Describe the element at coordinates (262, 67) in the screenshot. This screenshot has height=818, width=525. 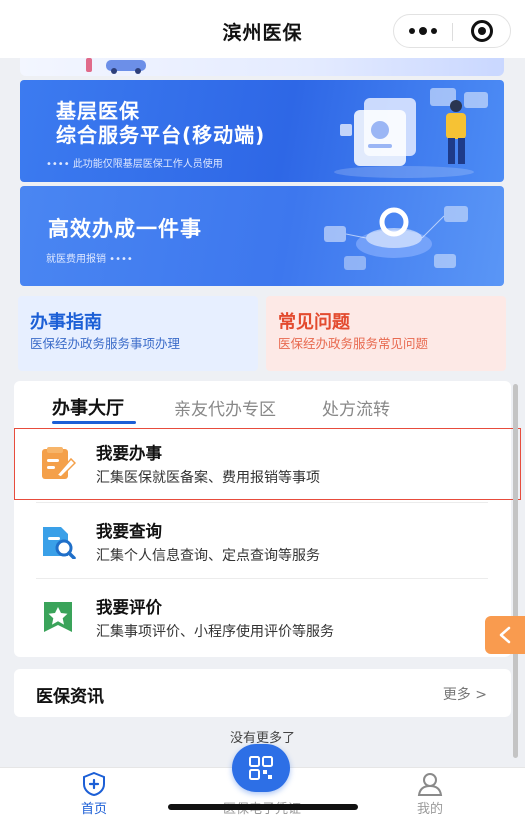
I see `top-banner-partial` at that location.